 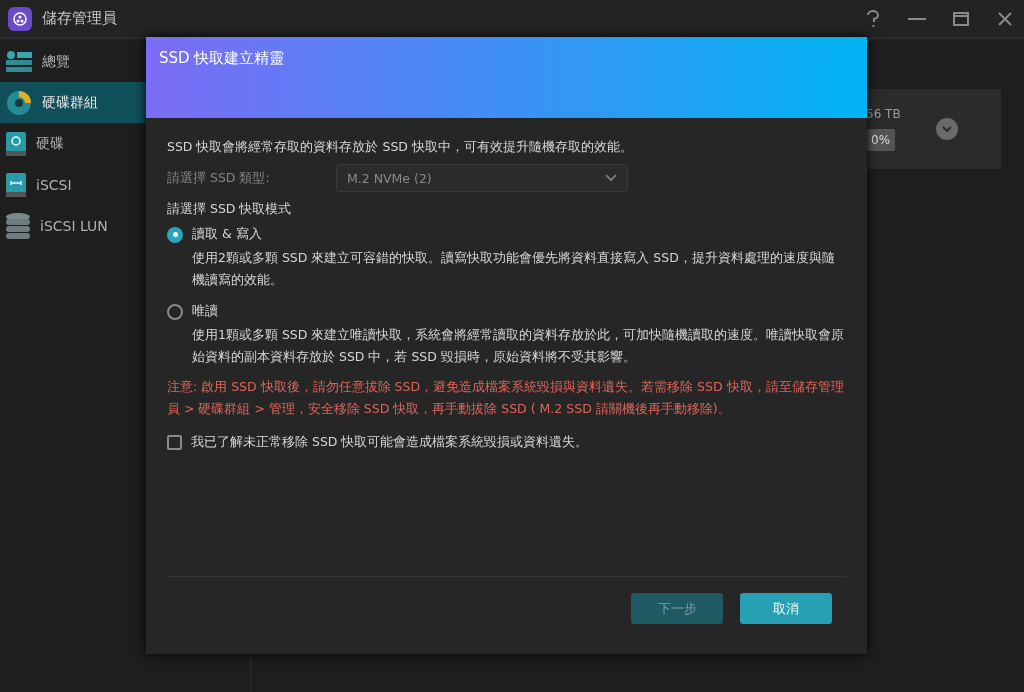 What do you see at coordinates (611, 178) in the screenshot?
I see `chevron-down-icon` at bounding box center [611, 178].